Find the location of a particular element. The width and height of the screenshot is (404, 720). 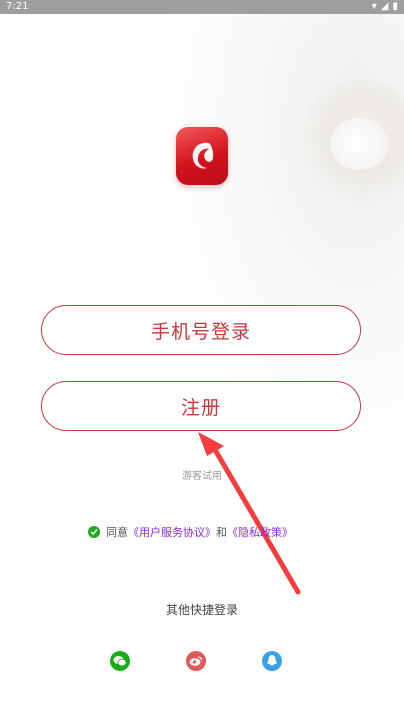

wechat-icon is located at coordinates (120, 661).